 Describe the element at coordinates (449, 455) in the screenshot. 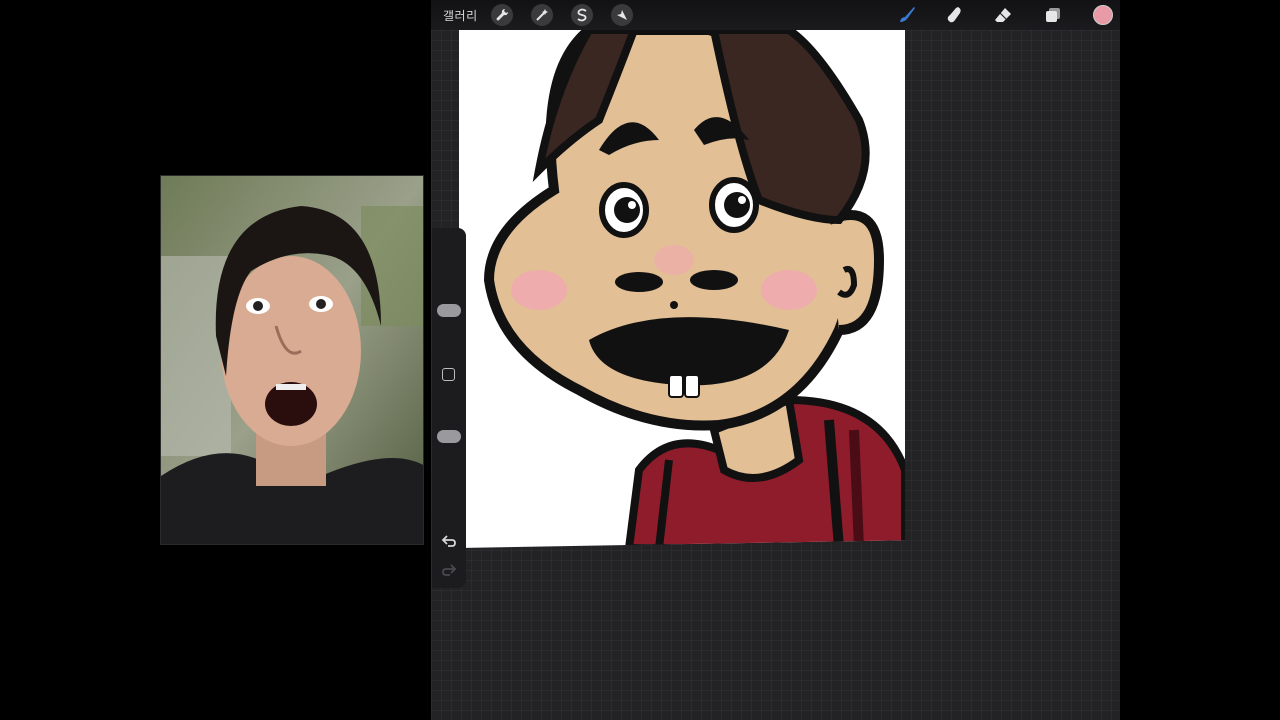

I see `opacity-slider` at that location.